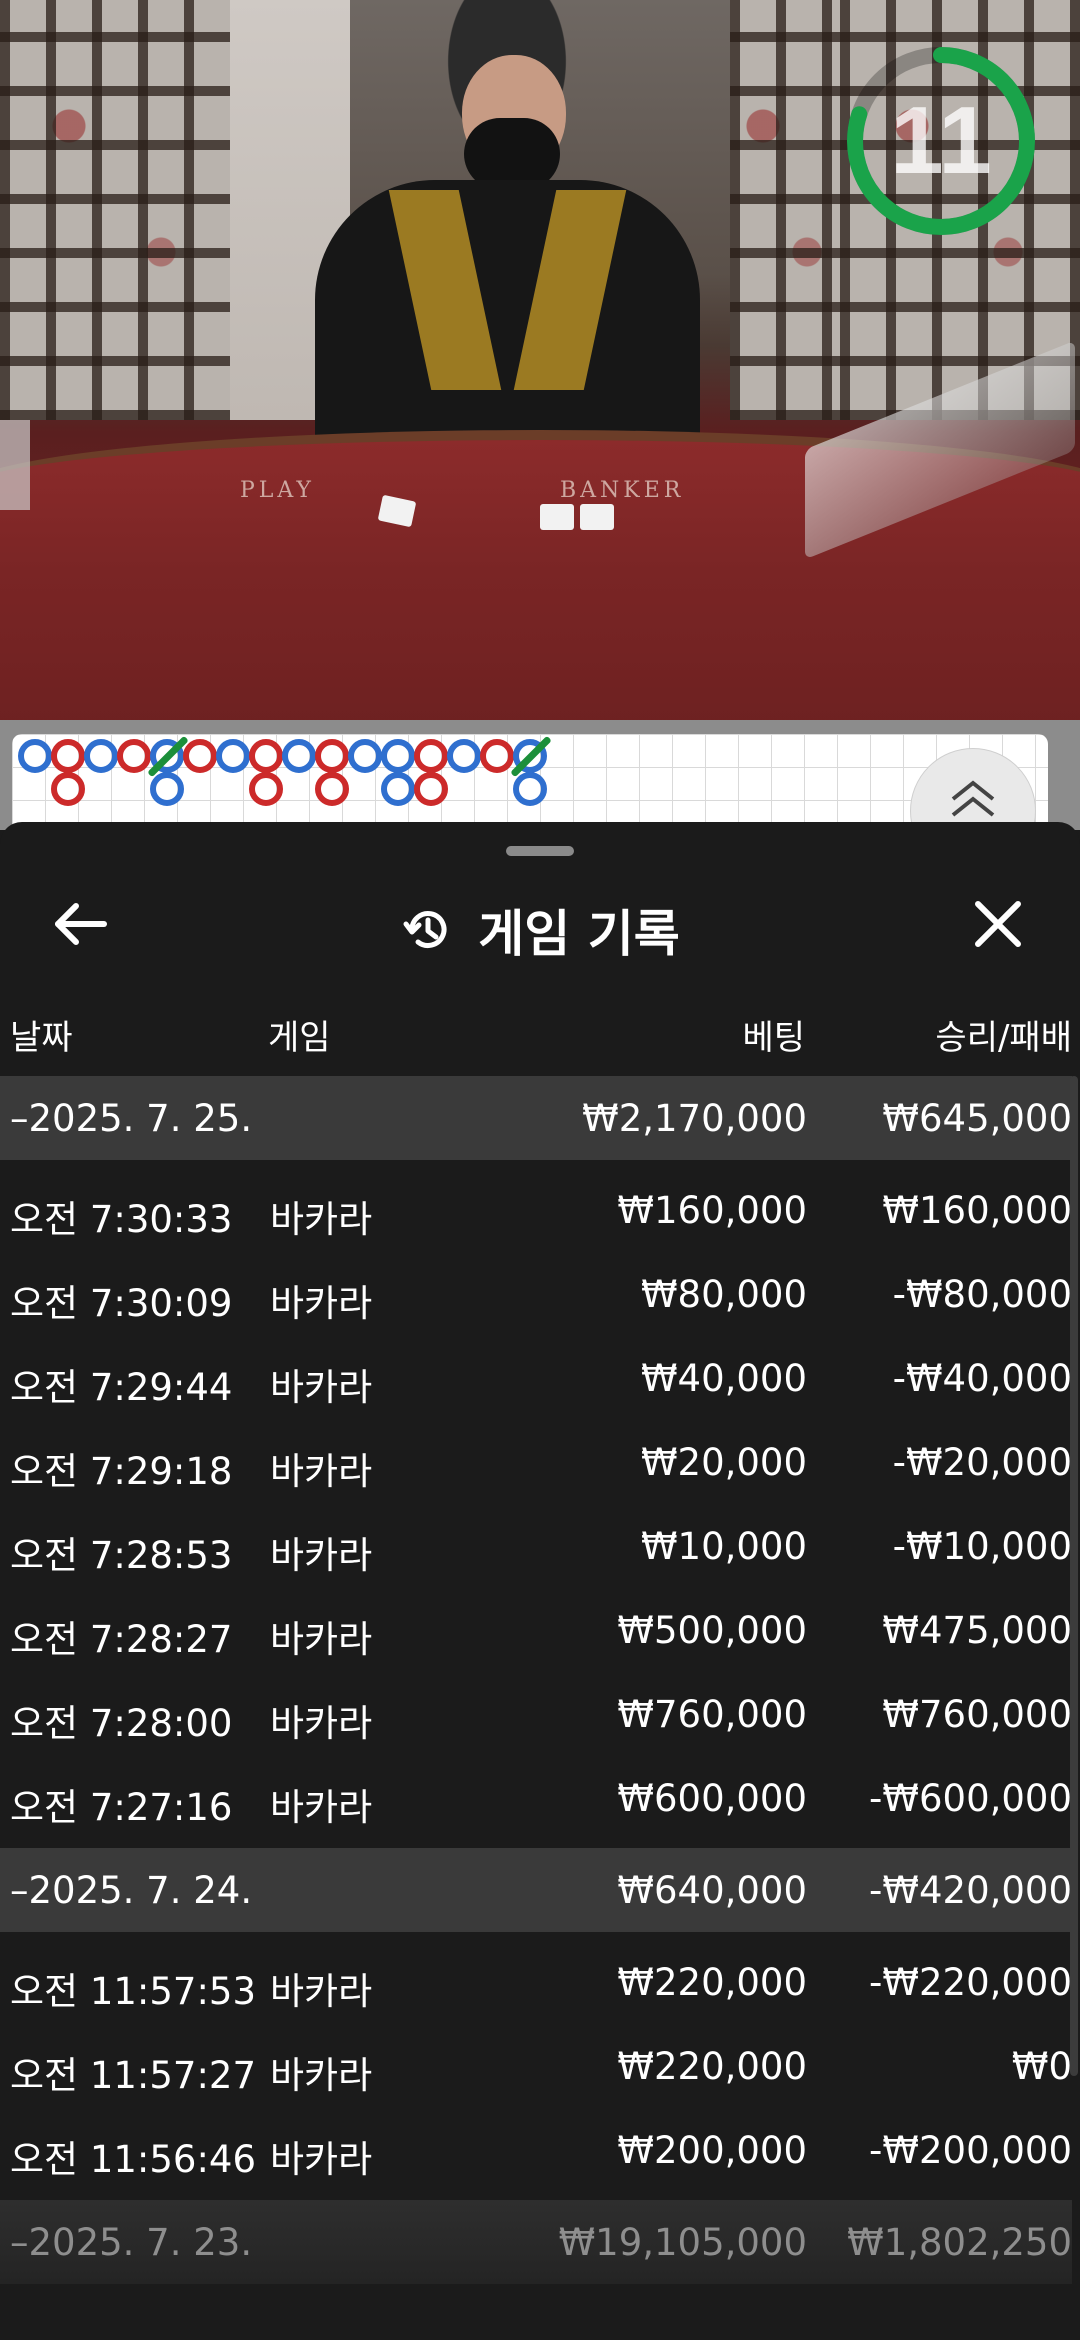 This screenshot has height=2340, width=1080. I want to click on table-player-label: PLAY, so click(277, 490).